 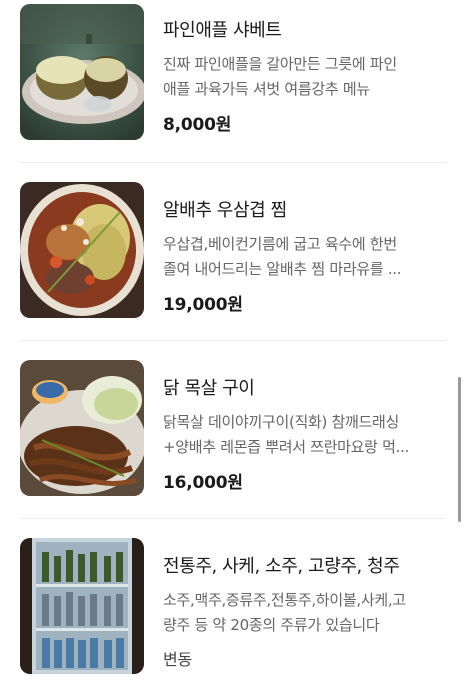 What do you see at coordinates (271, 625) in the screenshot?
I see `description-line: 량주 등 약 20종의 주류가 있습니다` at bounding box center [271, 625].